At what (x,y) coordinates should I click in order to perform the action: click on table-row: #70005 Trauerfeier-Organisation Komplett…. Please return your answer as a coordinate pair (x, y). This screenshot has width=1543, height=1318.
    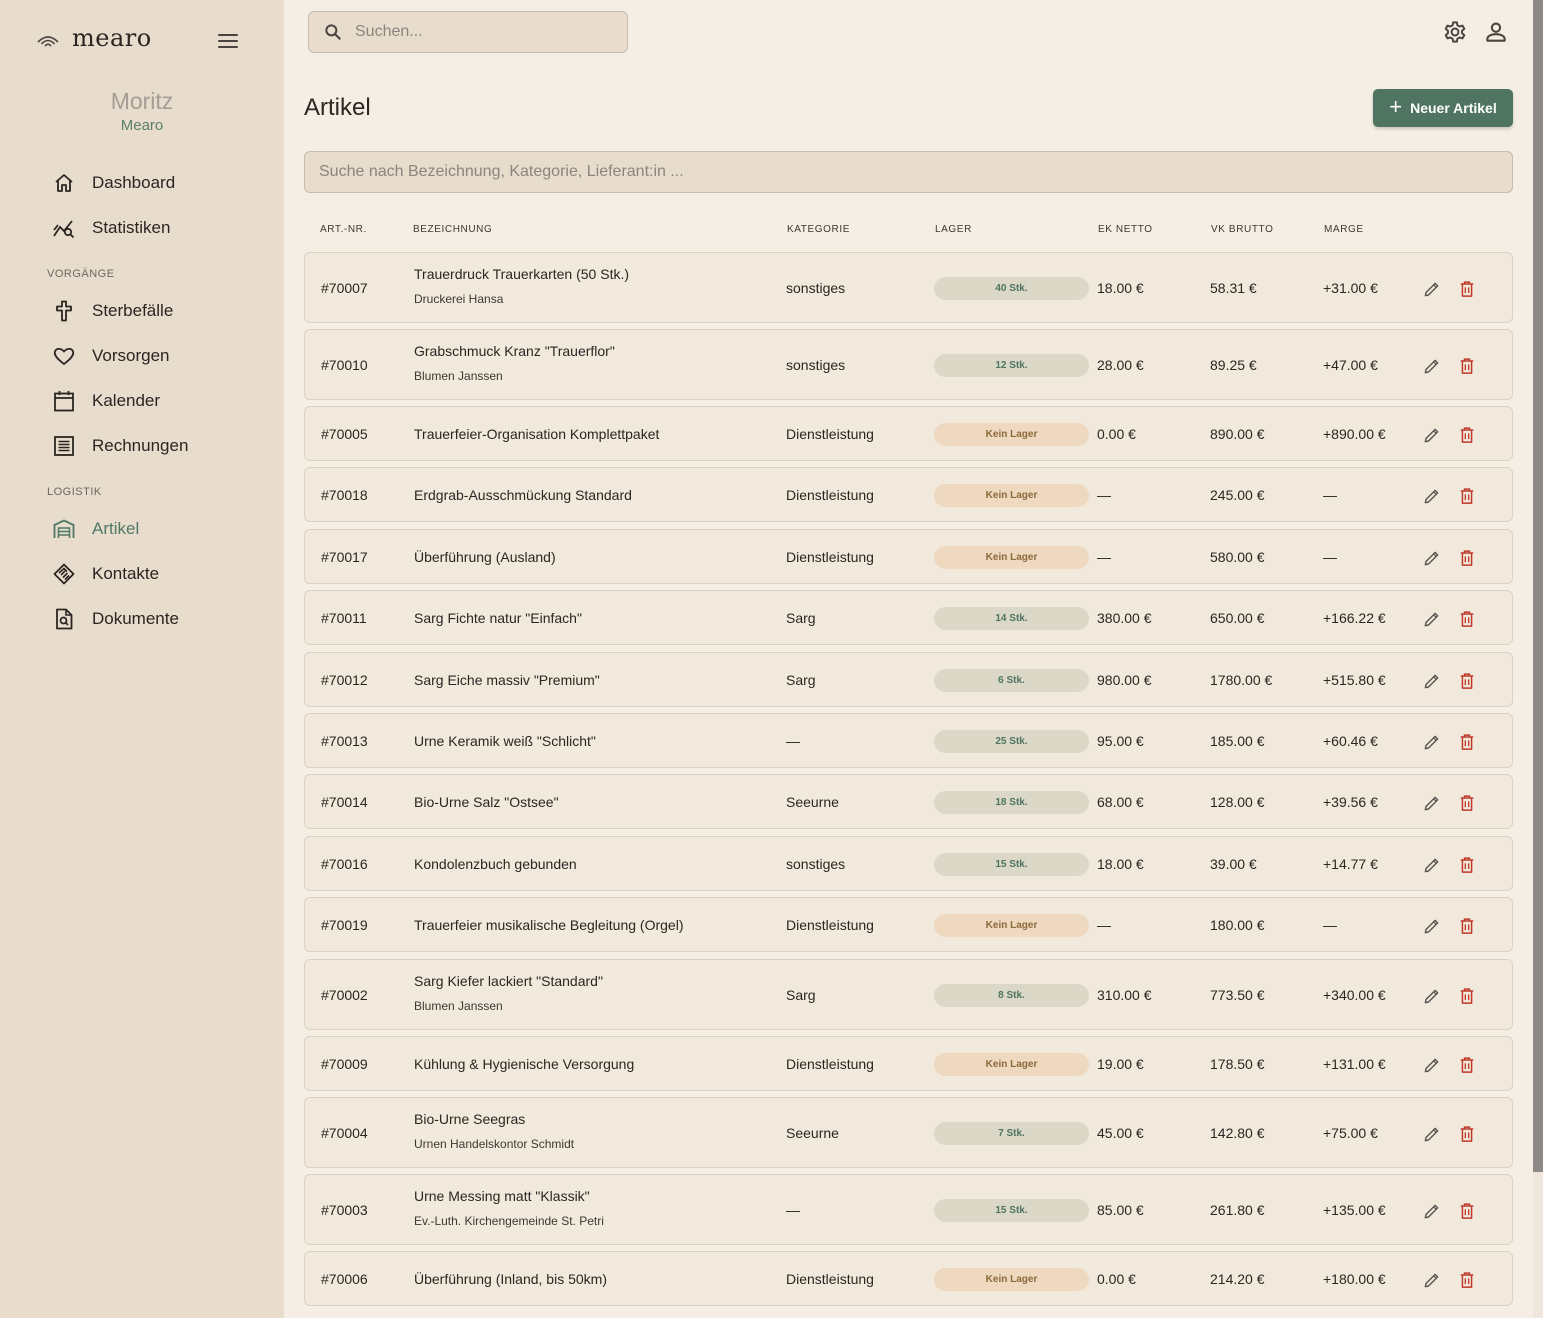
    Looking at the image, I should click on (908, 433).